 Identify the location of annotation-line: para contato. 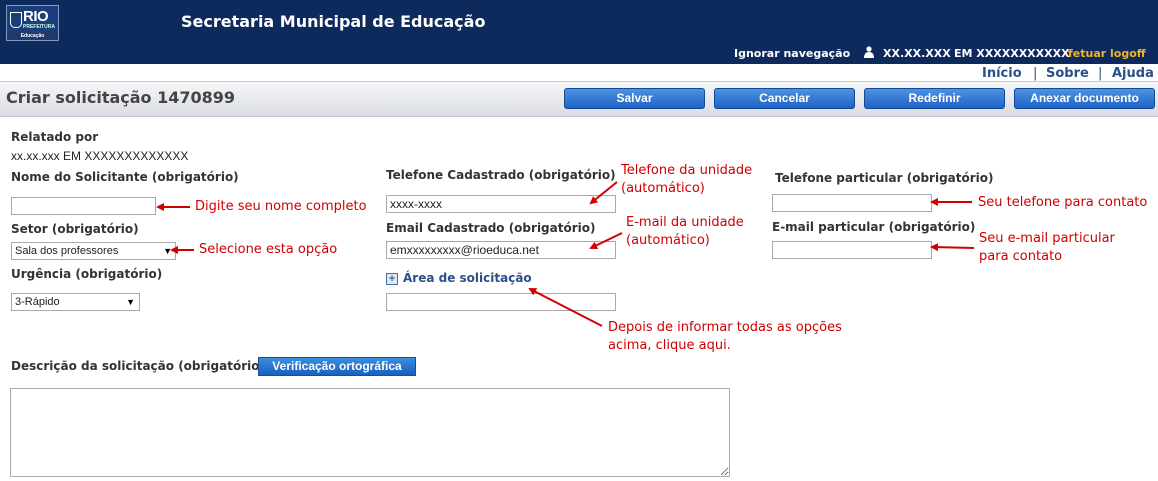
(1021, 256).